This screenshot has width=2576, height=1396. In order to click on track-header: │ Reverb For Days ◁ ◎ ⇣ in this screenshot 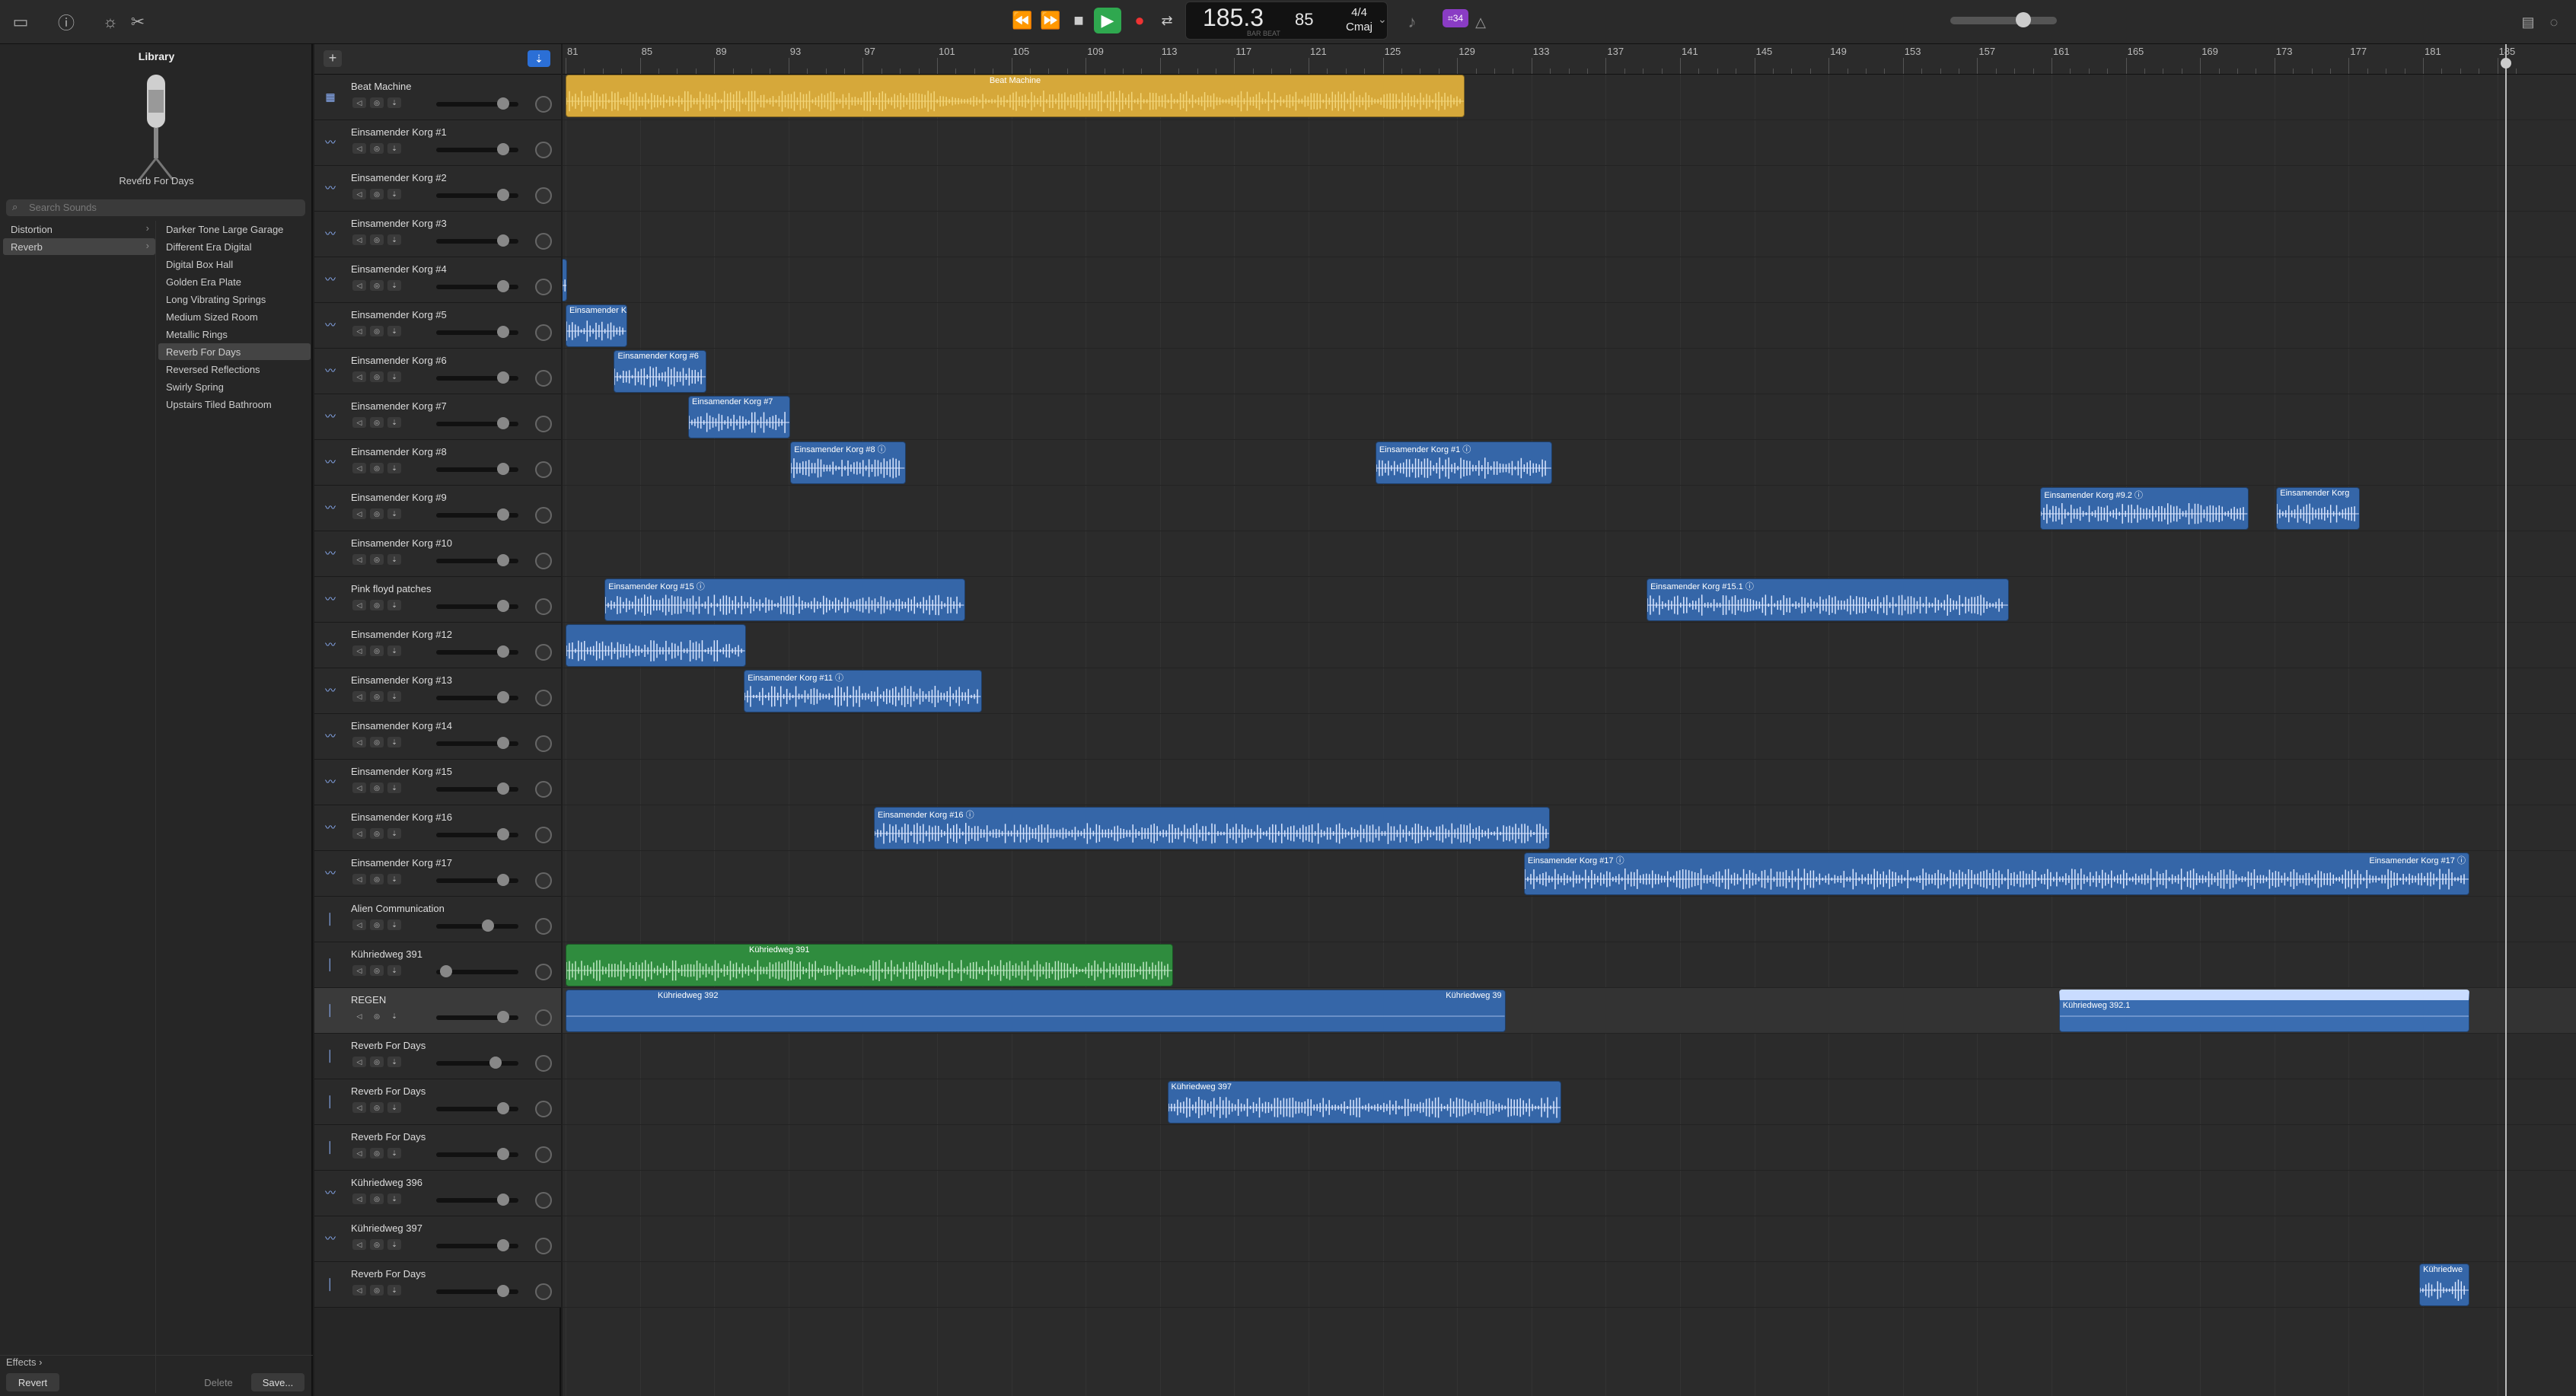, I will do `click(437, 1102)`.